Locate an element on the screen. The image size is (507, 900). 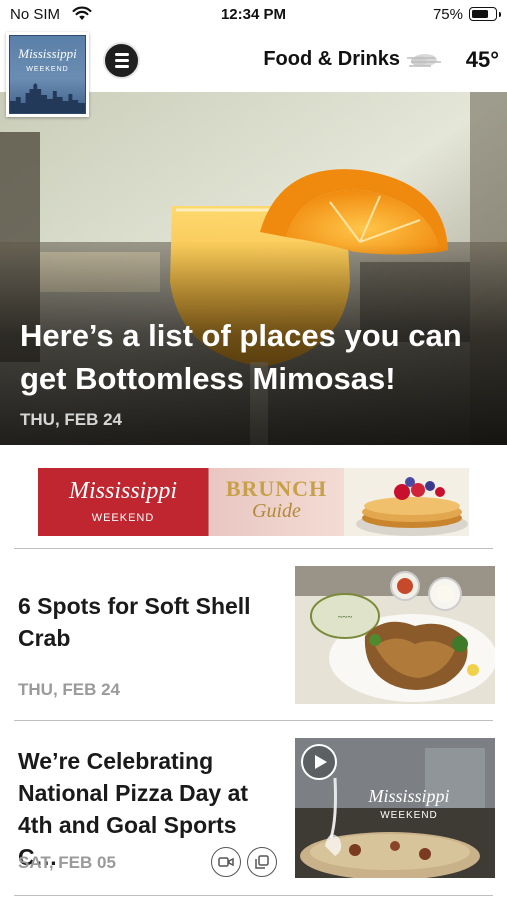
clock: 12:34 PM is located at coordinates (253, 14).